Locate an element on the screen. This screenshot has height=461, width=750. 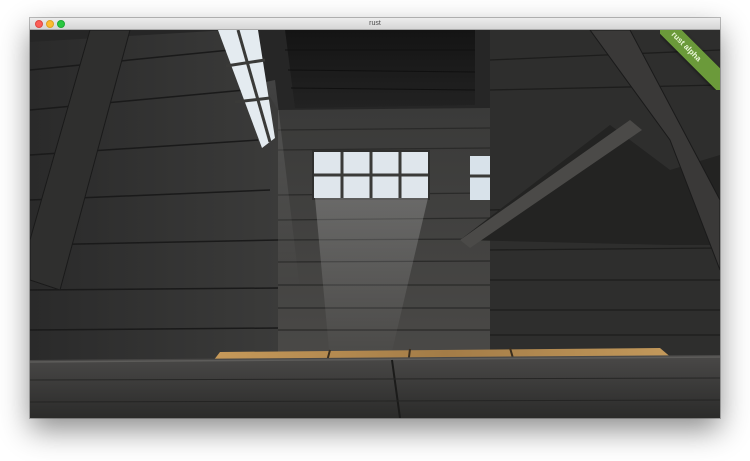
version-ribbon: rust alpha is located at coordinates (690, 60).